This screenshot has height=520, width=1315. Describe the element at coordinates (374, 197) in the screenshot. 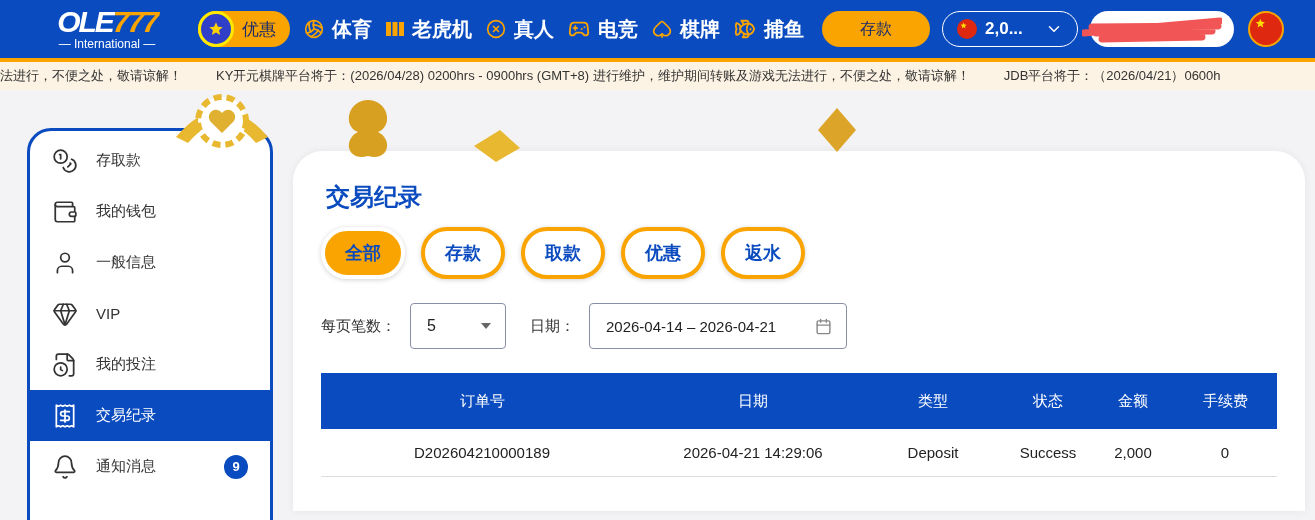

I see `page-title: 交易纪录` at that location.